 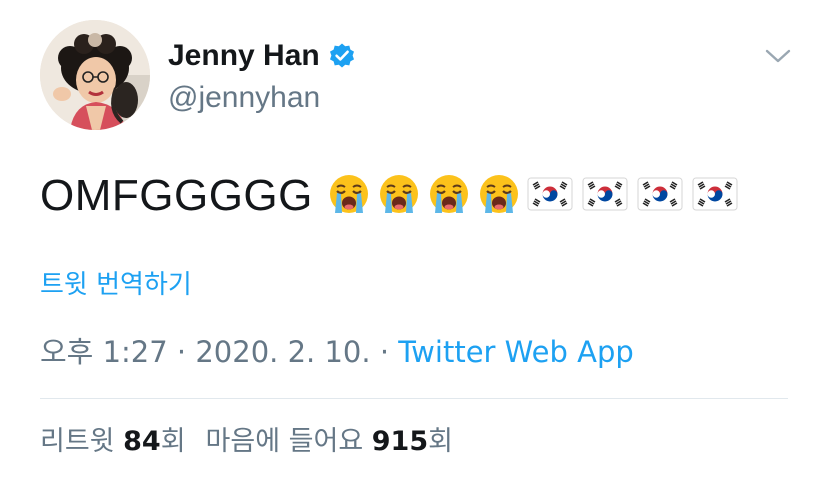 What do you see at coordinates (244, 98) in the screenshot?
I see `handle: @jennyhan` at bounding box center [244, 98].